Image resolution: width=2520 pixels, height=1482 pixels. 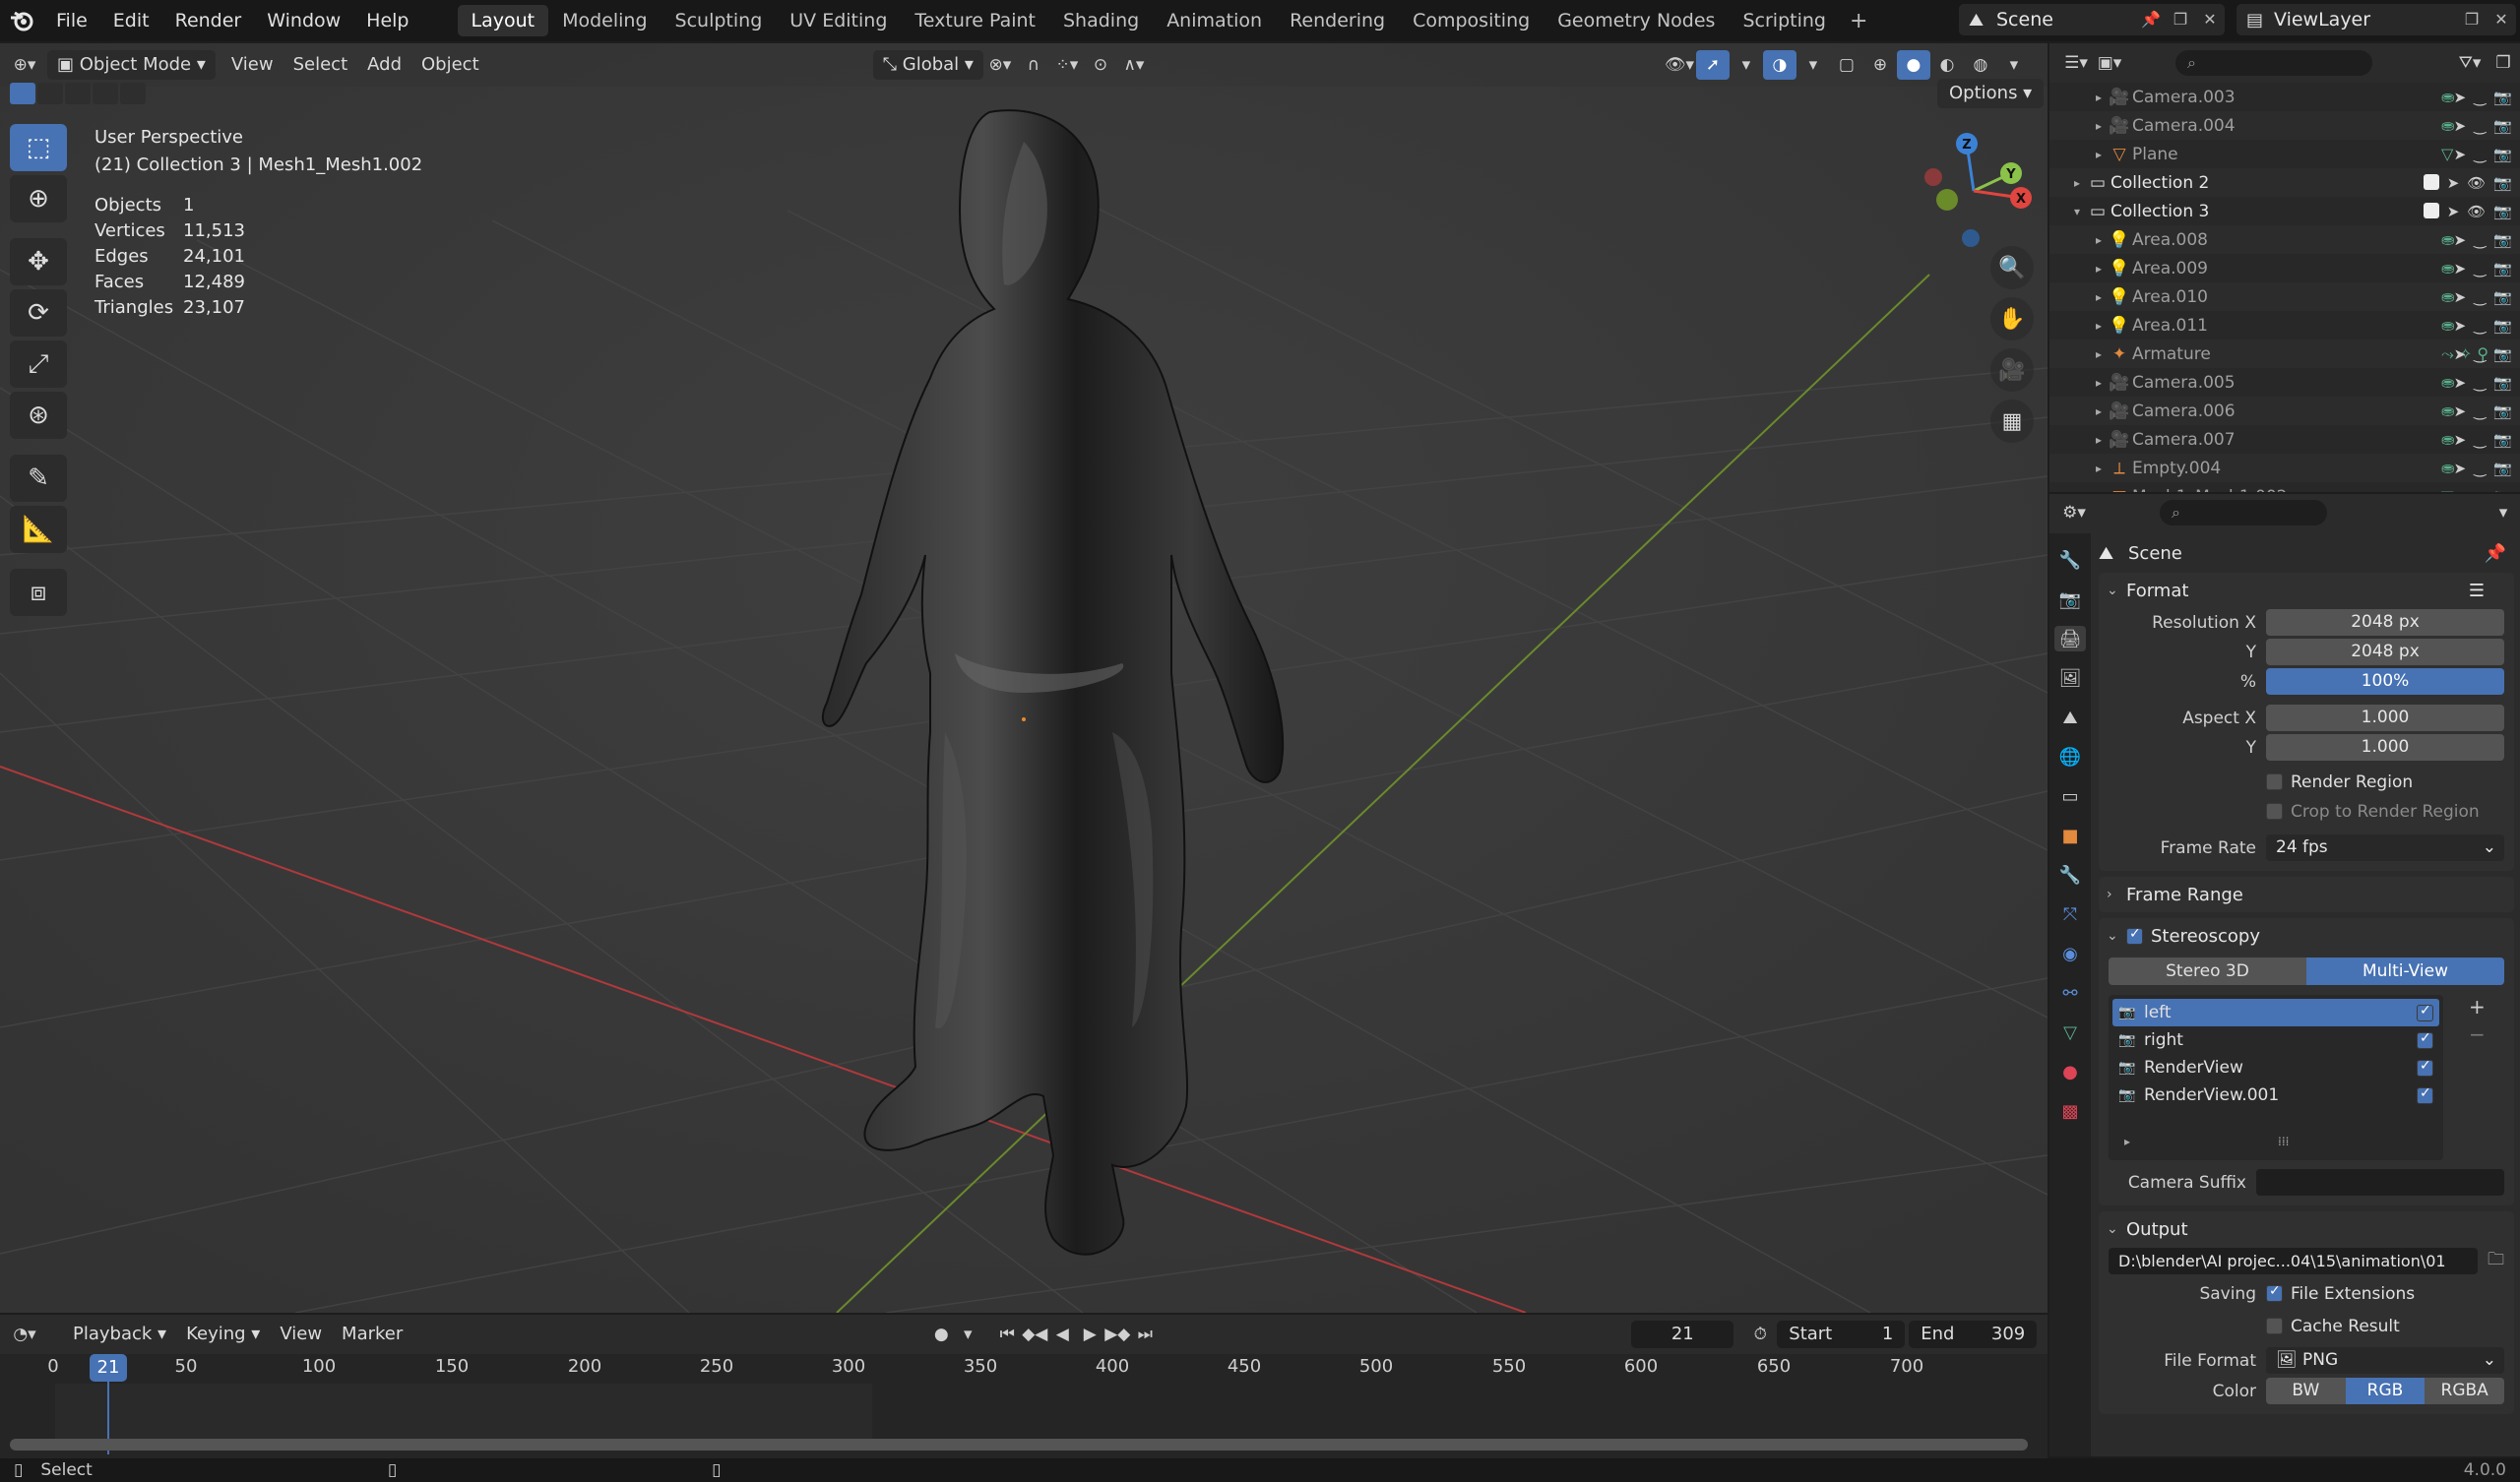 I want to click on mode-dropdown: ▣ Object Mode ▾, so click(x=131, y=65).